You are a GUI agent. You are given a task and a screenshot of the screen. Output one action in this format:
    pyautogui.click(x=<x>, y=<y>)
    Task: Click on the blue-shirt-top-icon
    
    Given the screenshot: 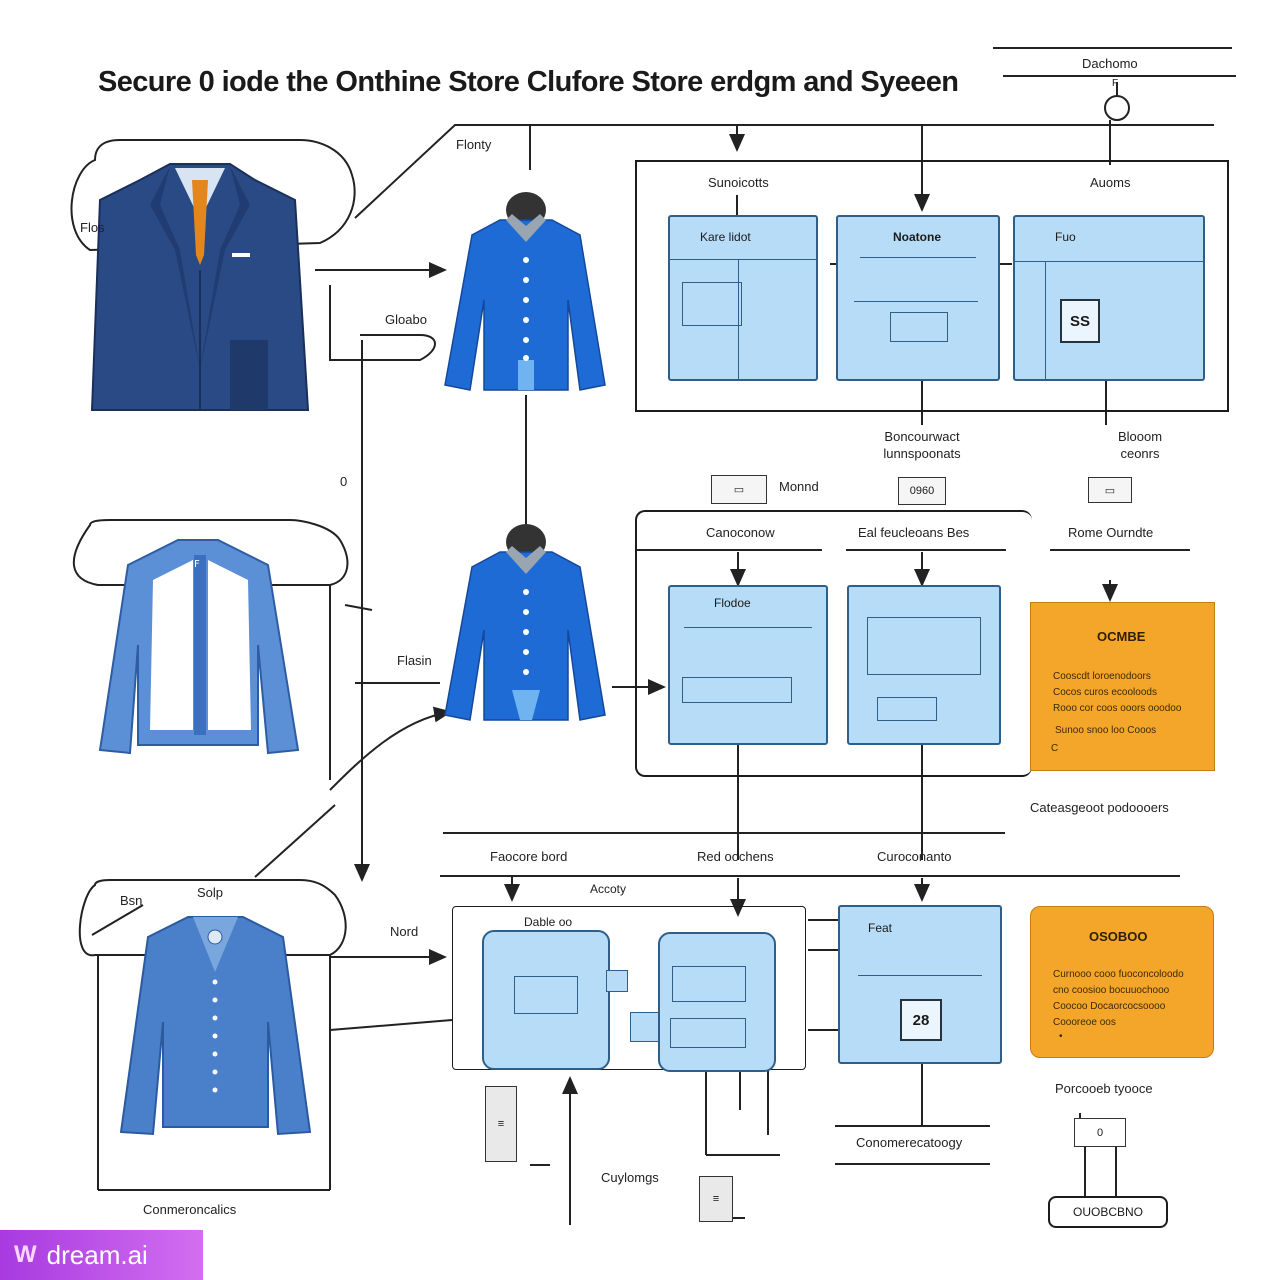 What is the action you would take?
    pyautogui.click(x=525, y=291)
    